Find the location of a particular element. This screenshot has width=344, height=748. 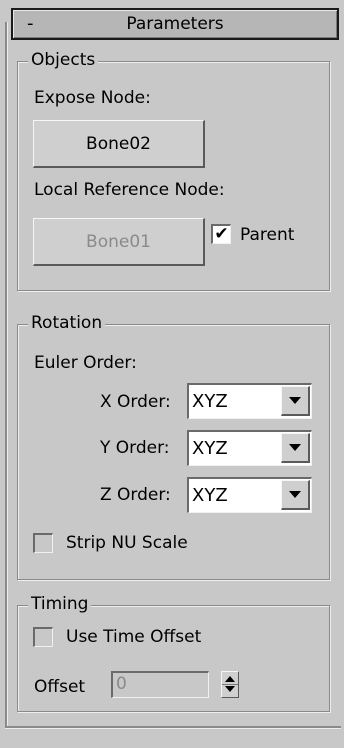

use-time-offset-label: Use Time Offset is located at coordinates (134, 637).